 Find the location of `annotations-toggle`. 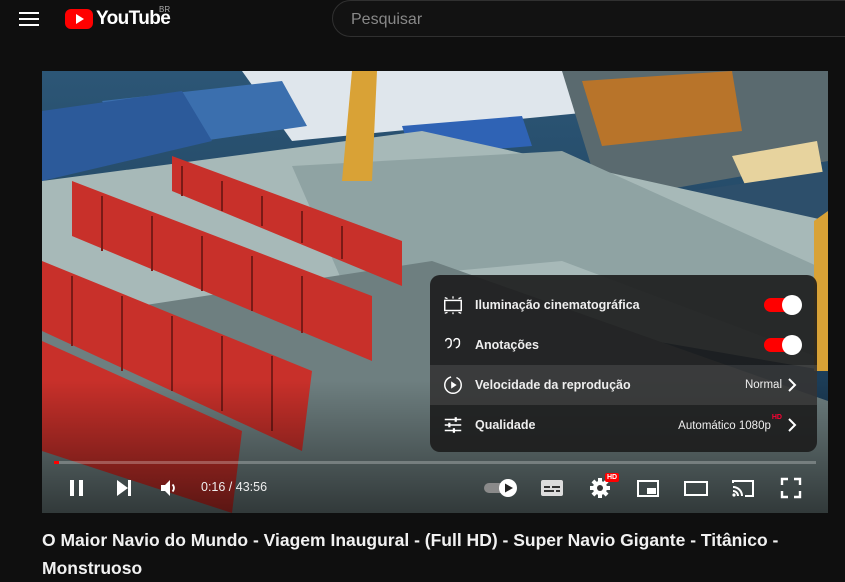

annotations-toggle is located at coordinates (783, 345).